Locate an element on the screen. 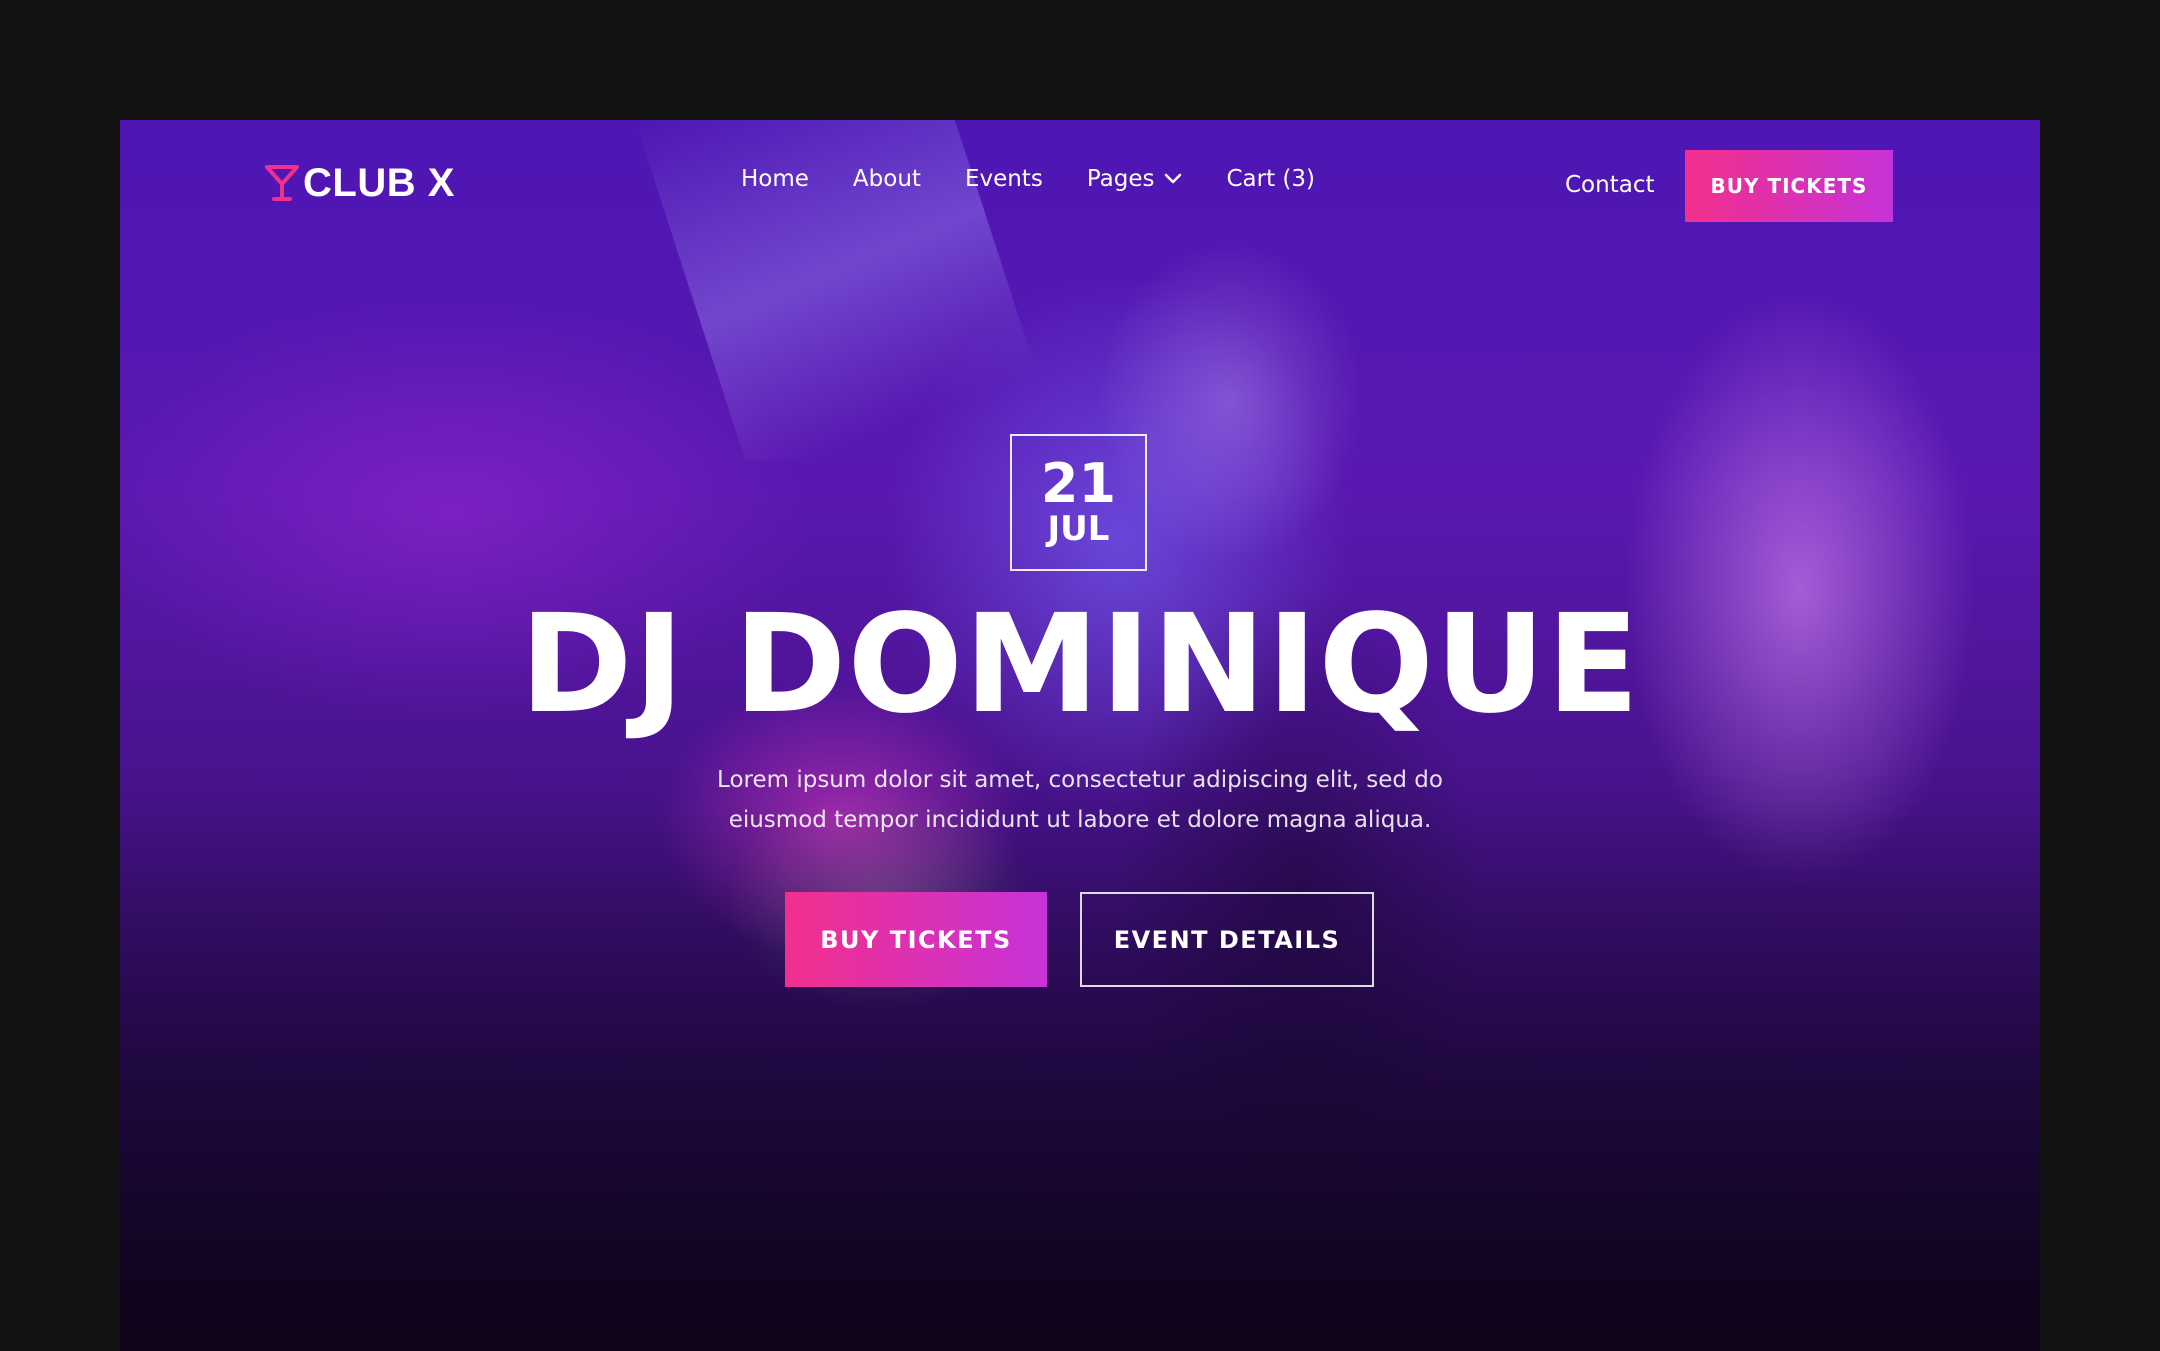 The height and width of the screenshot is (1351, 2160). main-menu: Home About Events Pages Cart (3) is located at coordinates (1028, 179).